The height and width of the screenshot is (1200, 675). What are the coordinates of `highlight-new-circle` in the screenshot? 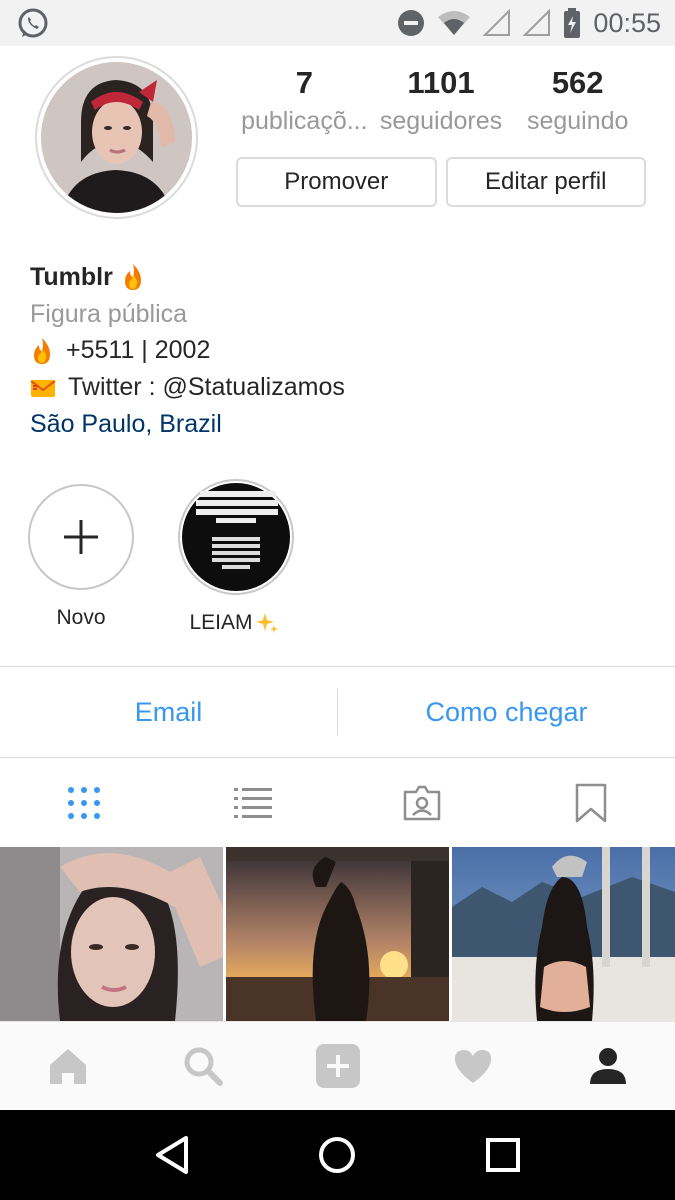 It's located at (81, 537).